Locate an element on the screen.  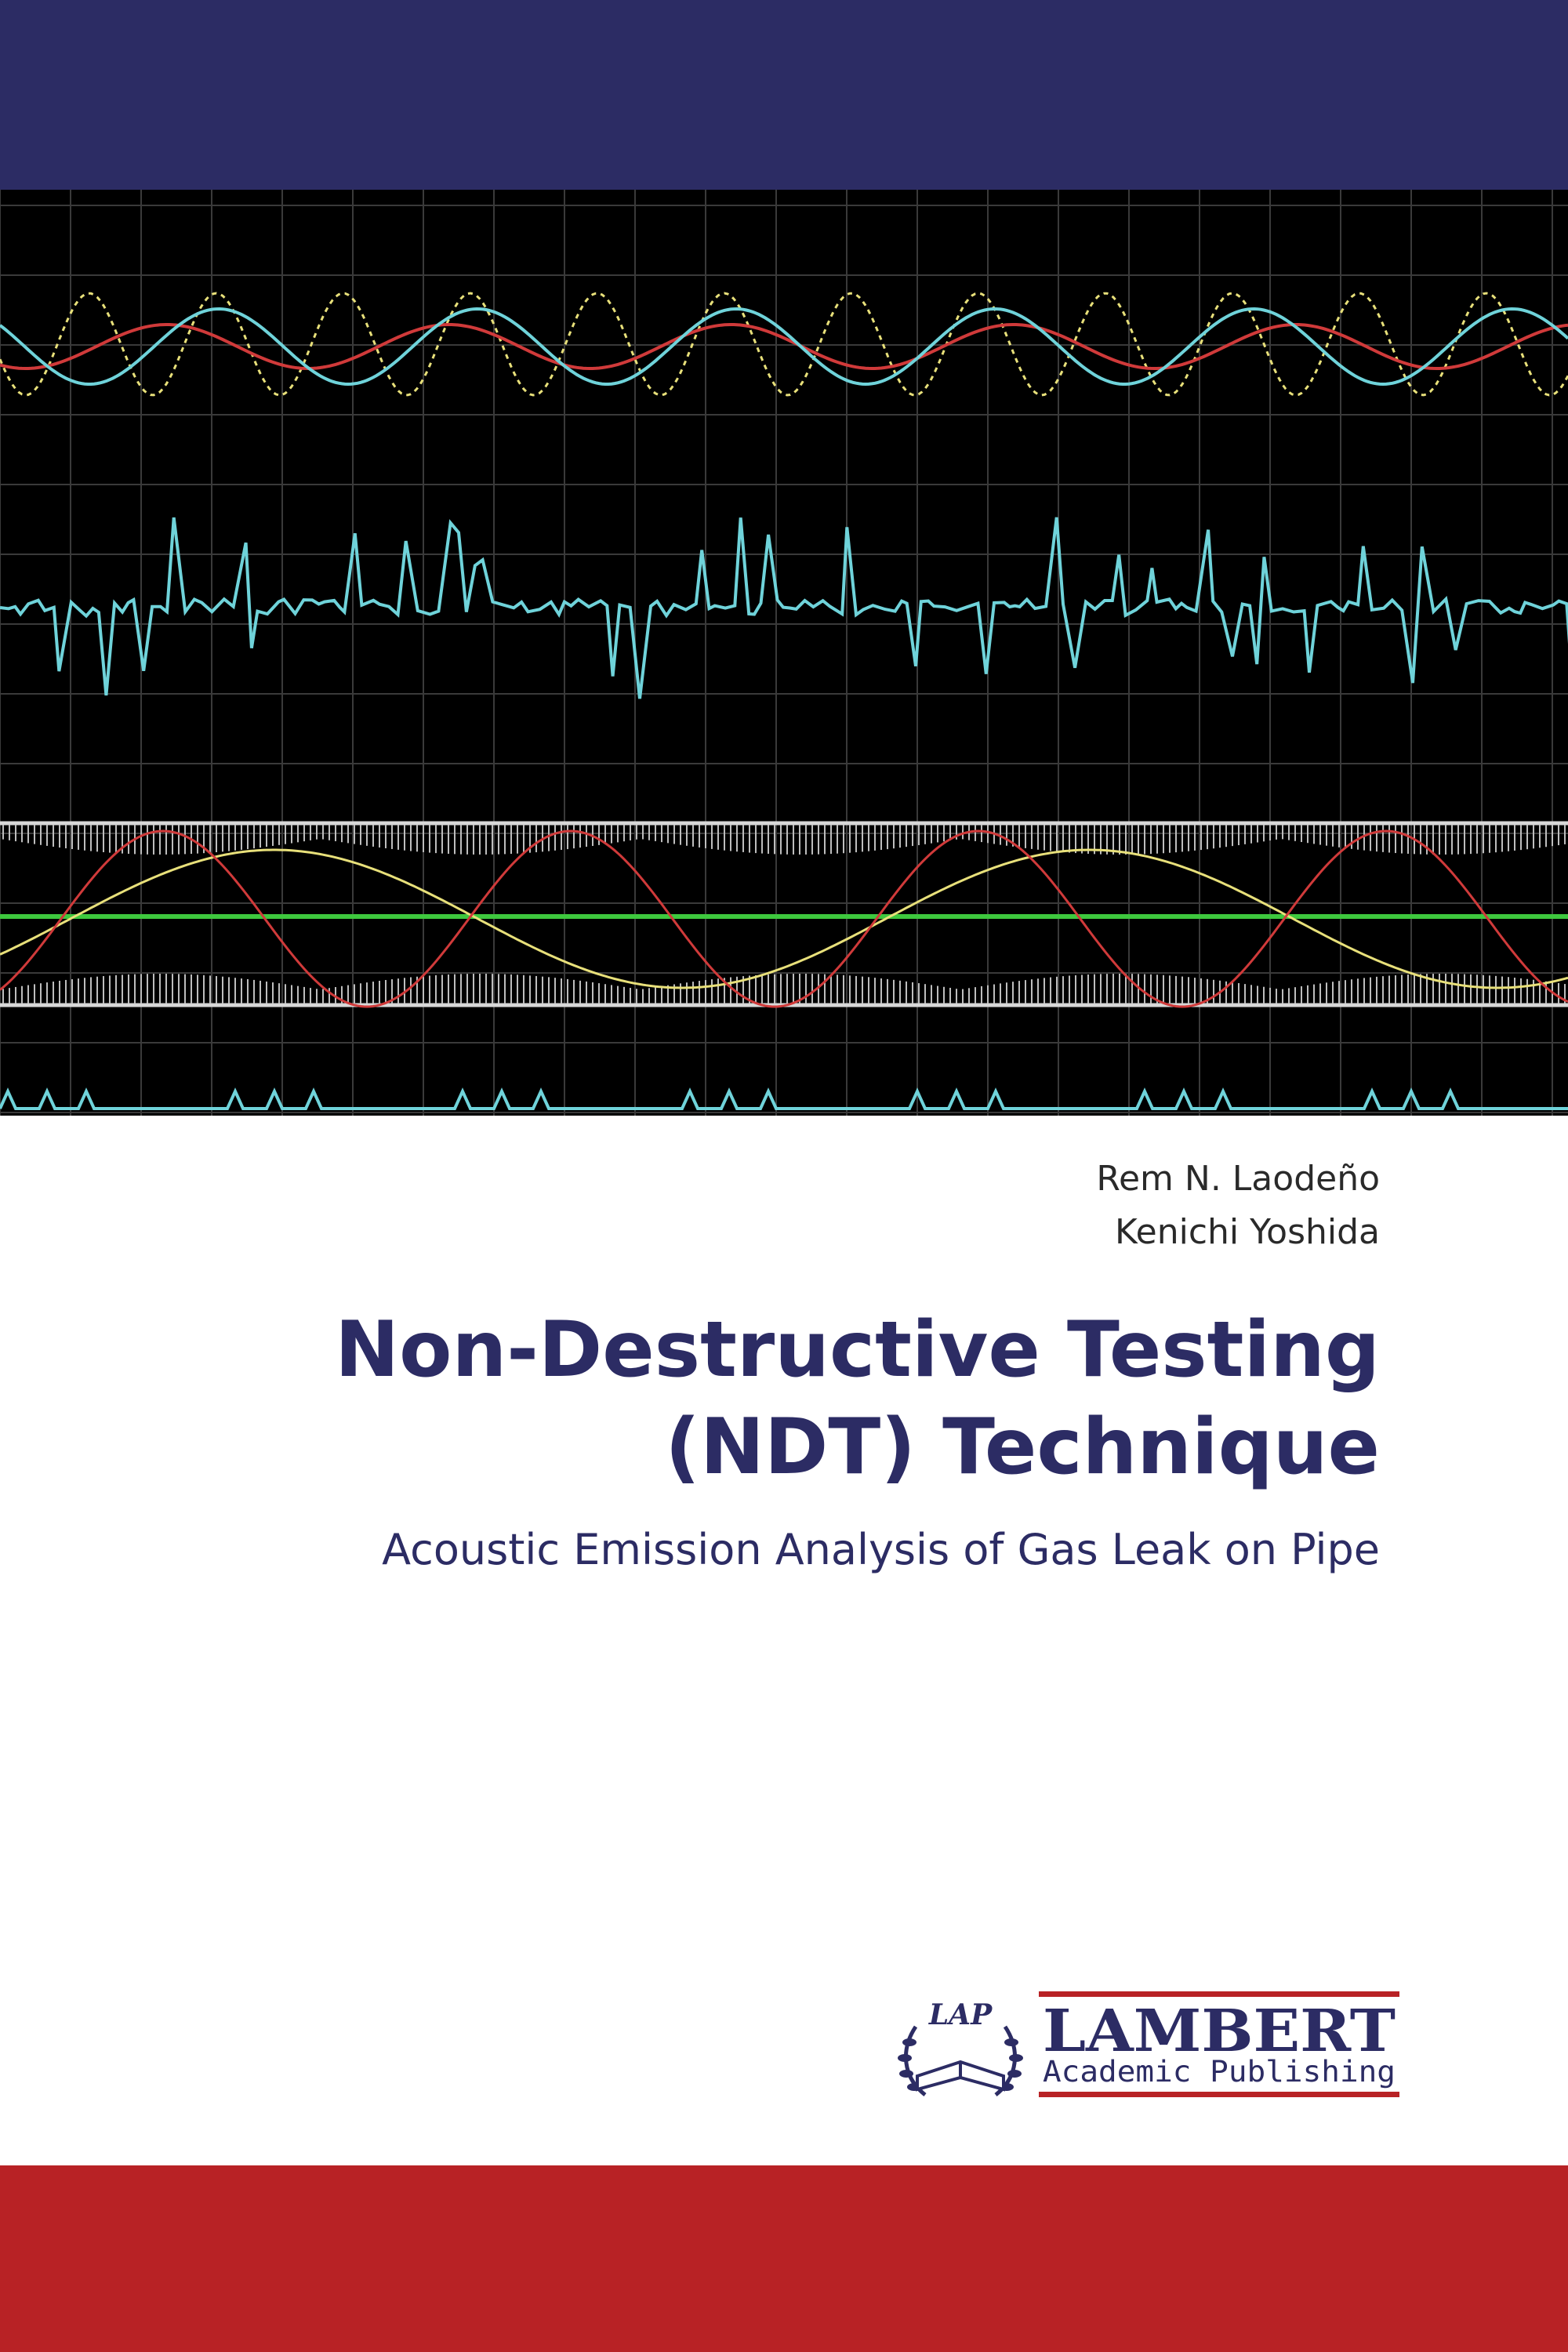
open-book-laurel-icon: LAP is located at coordinates (961, 2047).